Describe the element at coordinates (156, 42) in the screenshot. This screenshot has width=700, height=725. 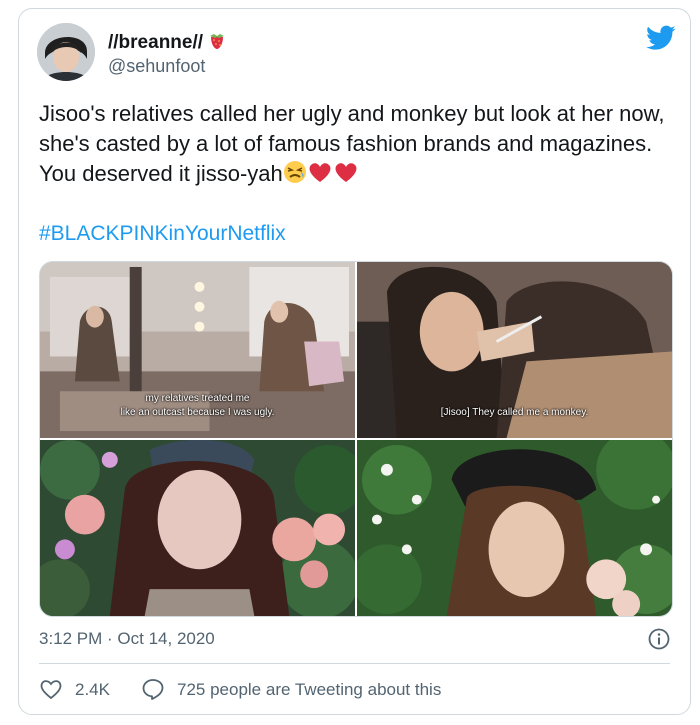
I see `display-name-text: //breanne//` at that location.